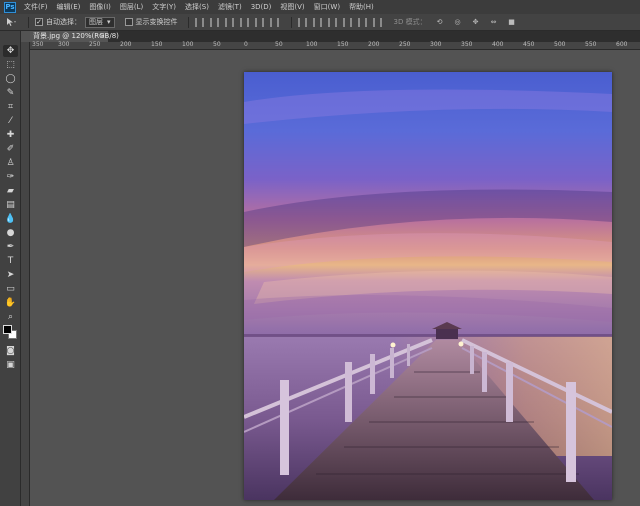 This screenshot has width=640, height=506. What do you see at coordinates (10, 163) in the screenshot?
I see `clone-stamp-tool-icon: ♙` at bounding box center [10, 163].